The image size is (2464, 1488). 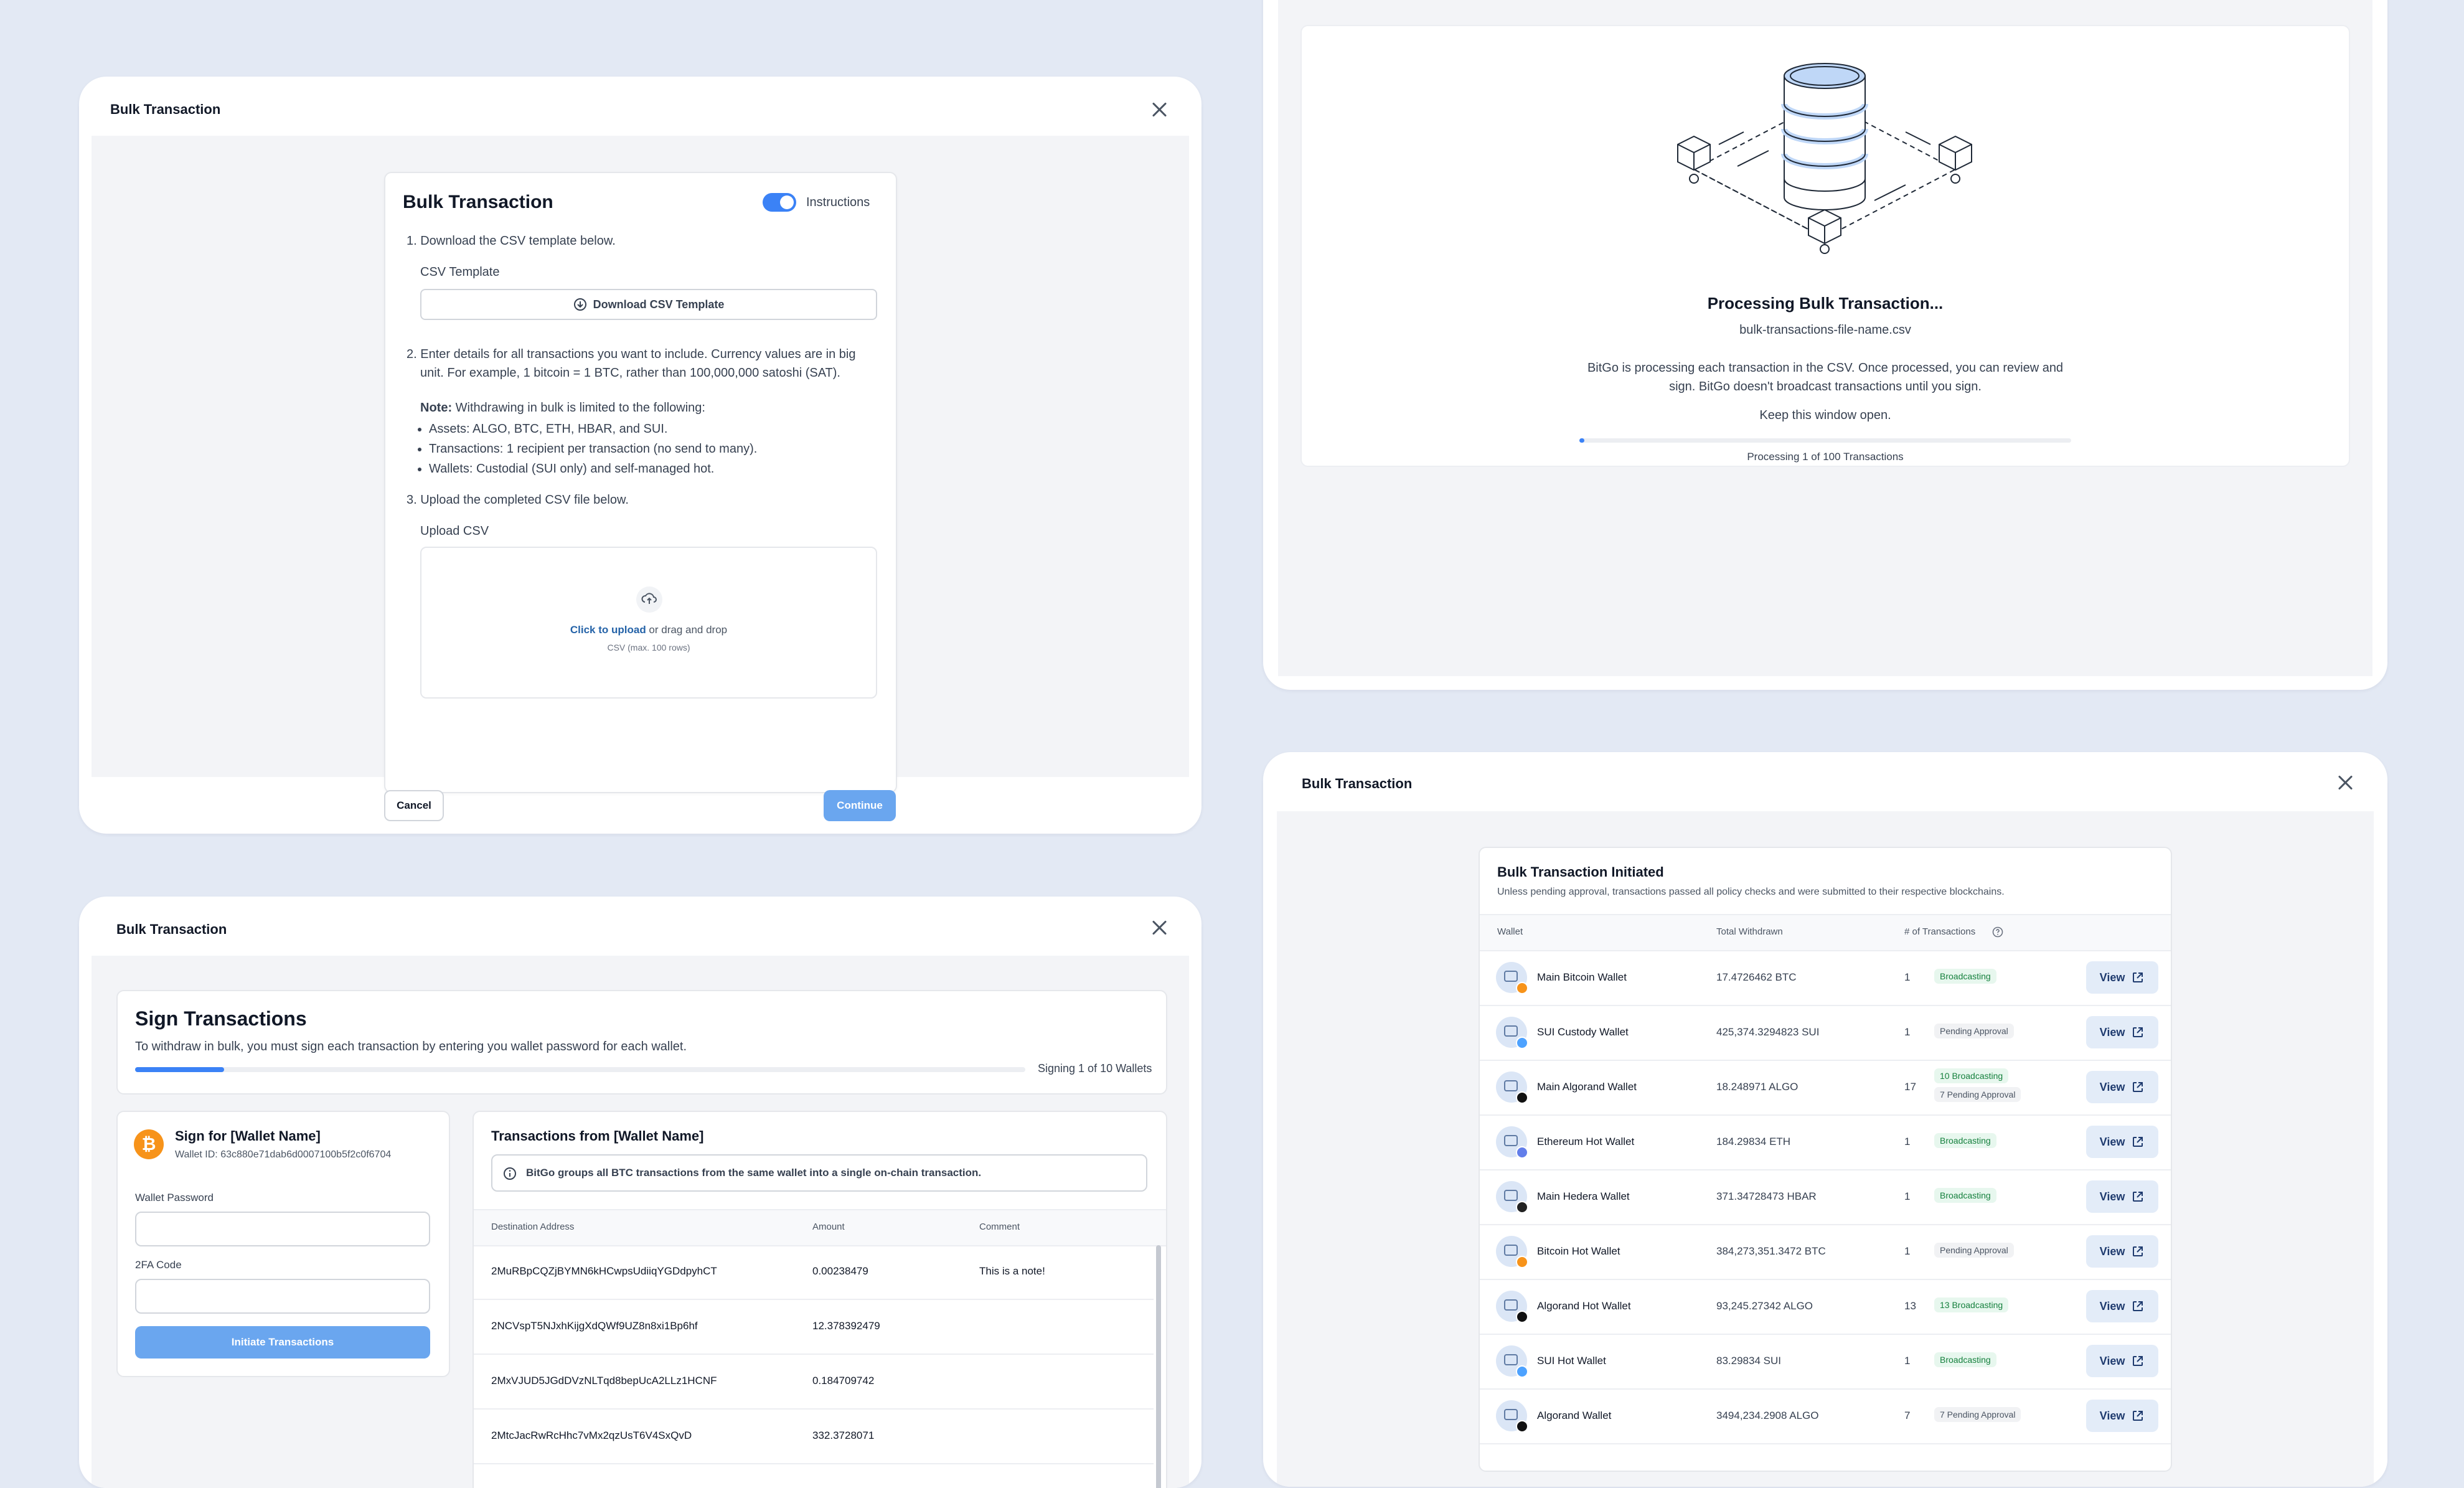 I want to click on database-illustration-icon, so click(x=1824, y=158).